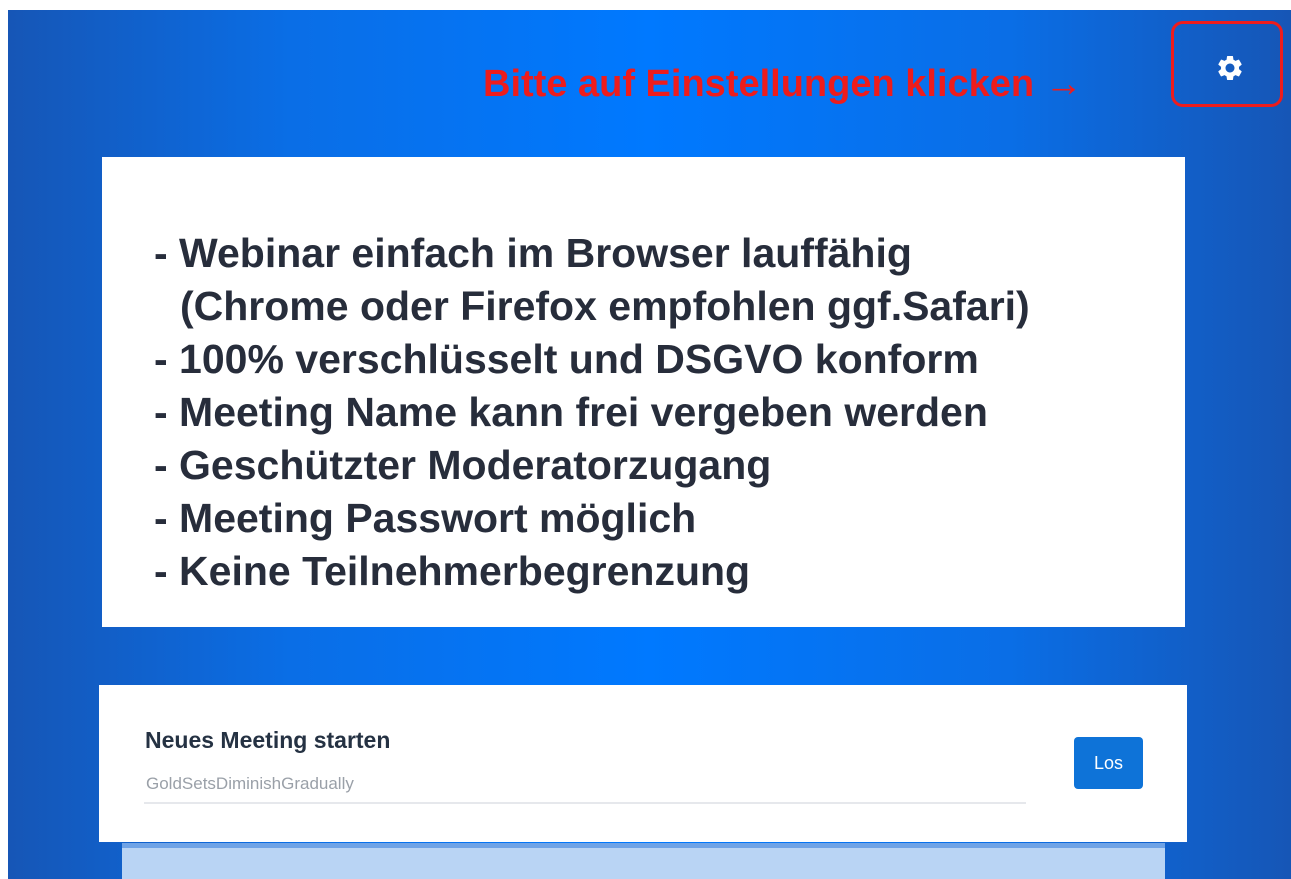 This screenshot has height=879, width=1291. I want to click on feature-item: - Keine Teilnehmerbegrenzung, so click(452, 571).